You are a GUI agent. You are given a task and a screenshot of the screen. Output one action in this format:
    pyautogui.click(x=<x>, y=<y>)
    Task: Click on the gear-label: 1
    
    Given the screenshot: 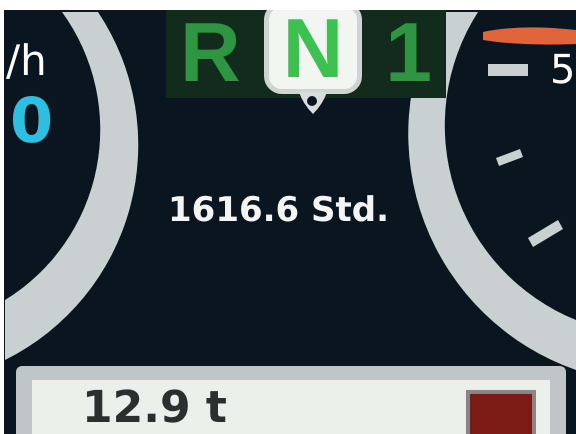 What is the action you would take?
    pyautogui.click(x=408, y=54)
    